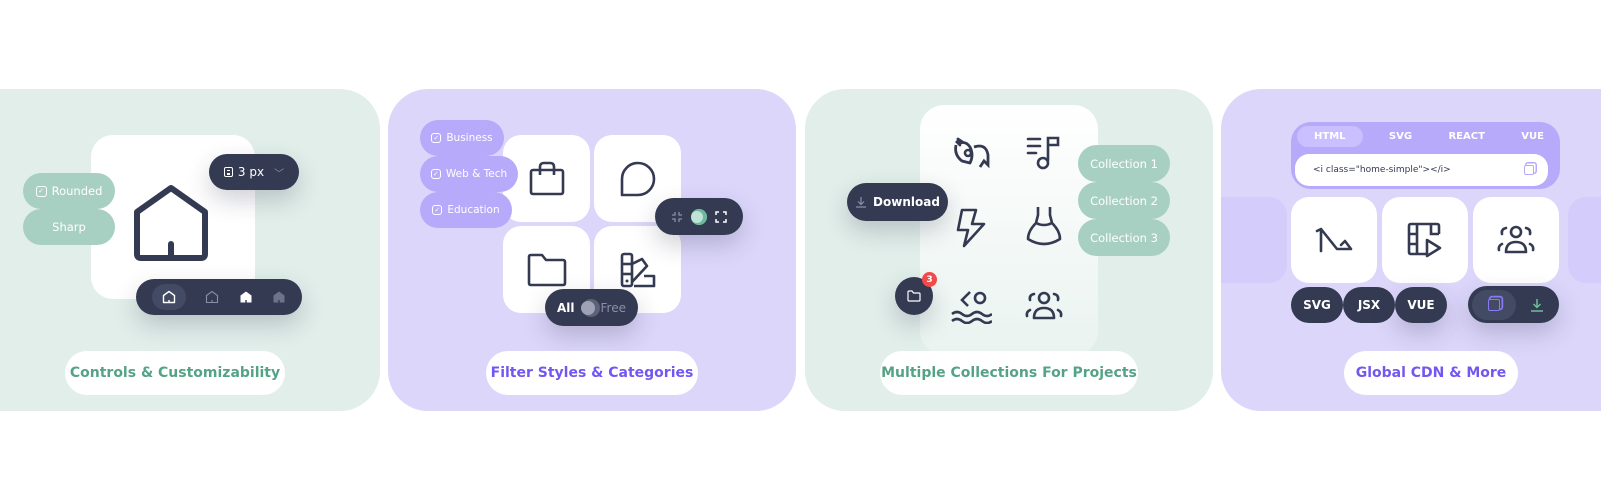  I want to click on collection-1: Collection 1, so click(1124, 163).